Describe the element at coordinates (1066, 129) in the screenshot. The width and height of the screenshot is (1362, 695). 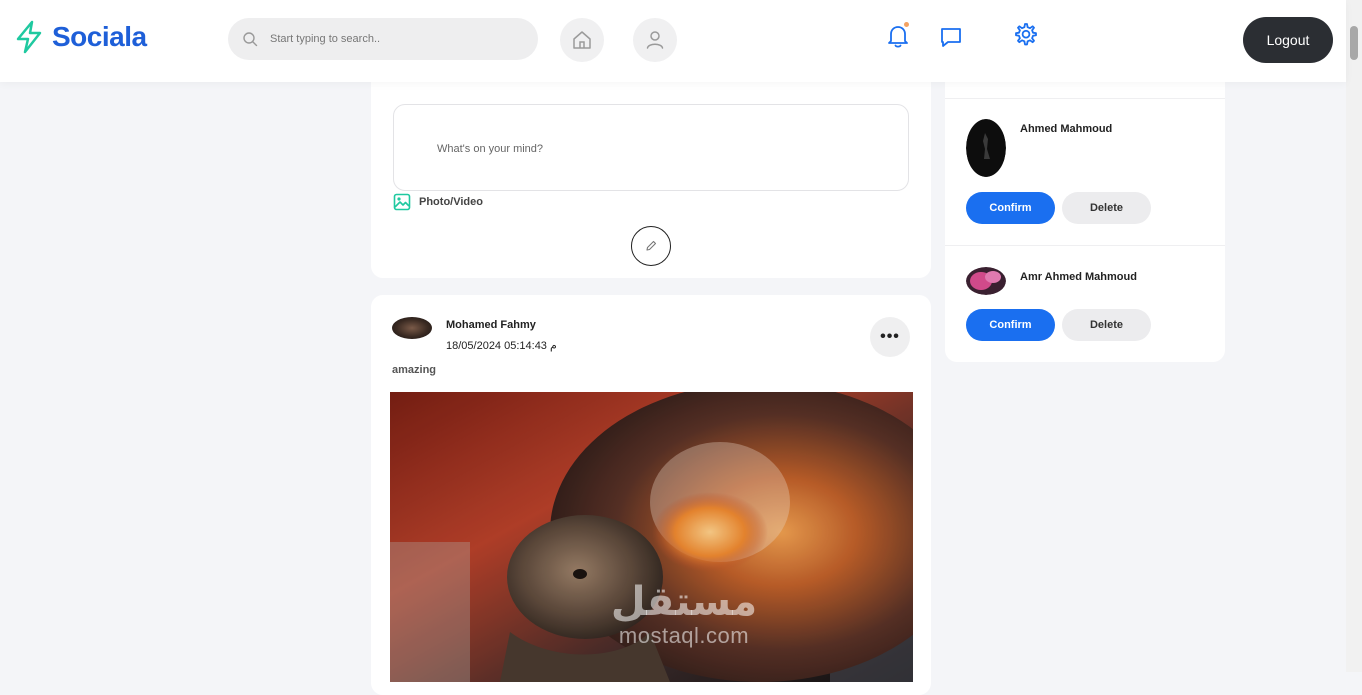
I see `friend-request-name: Ahmed Mahmoud` at that location.